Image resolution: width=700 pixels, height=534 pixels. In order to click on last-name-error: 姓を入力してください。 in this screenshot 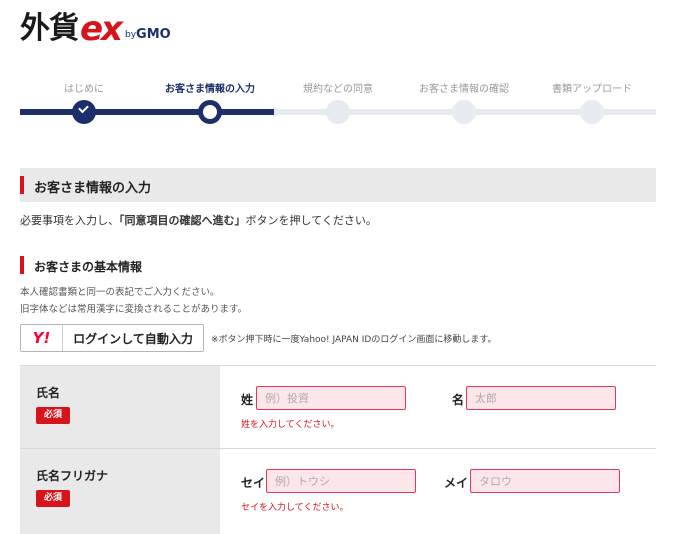, I will do `click(290, 425)`.